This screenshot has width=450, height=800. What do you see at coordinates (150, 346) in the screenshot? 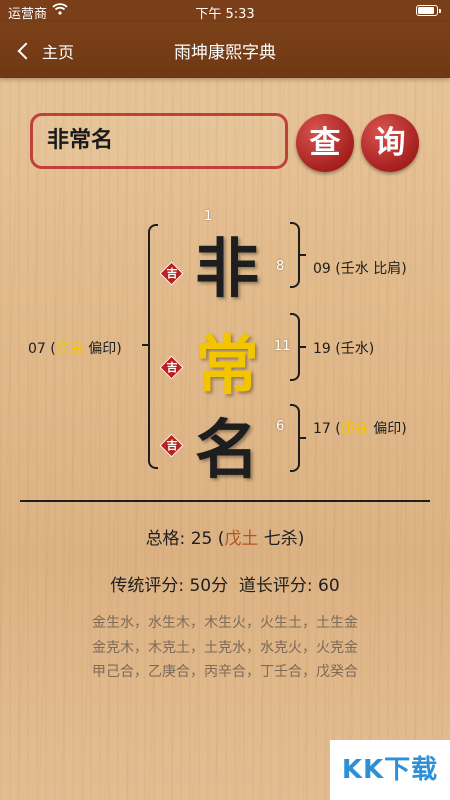
I see `outer-grid-bracket` at bounding box center [150, 346].